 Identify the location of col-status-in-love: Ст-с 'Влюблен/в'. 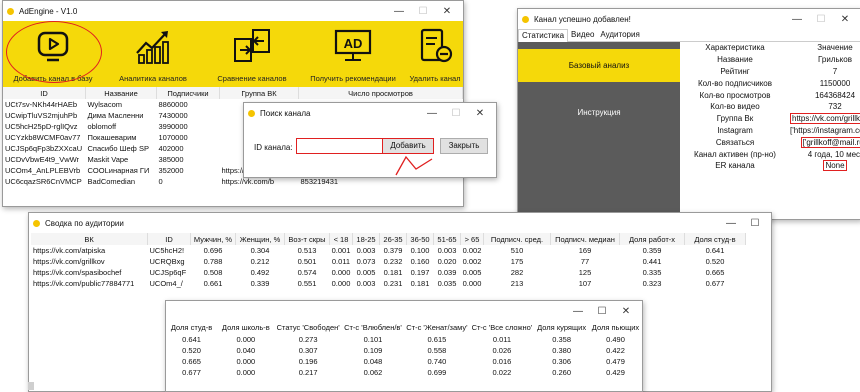
(373, 327).